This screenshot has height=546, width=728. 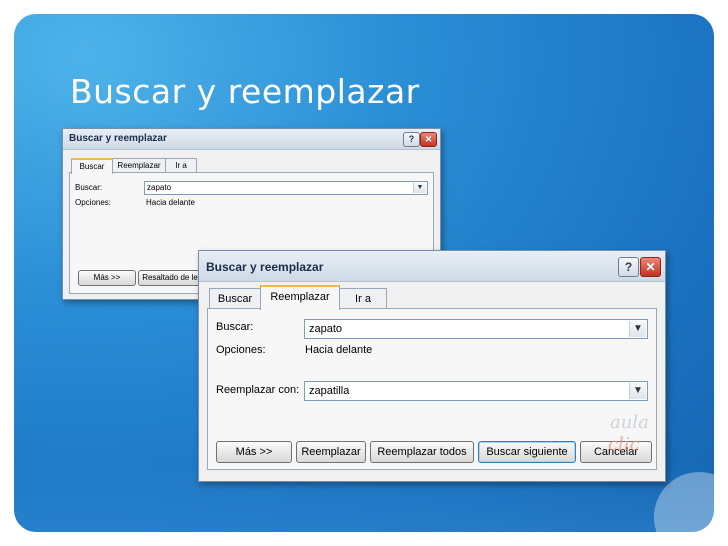 I want to click on replace-all-button: Reemplazar todos, so click(x=422, y=452).